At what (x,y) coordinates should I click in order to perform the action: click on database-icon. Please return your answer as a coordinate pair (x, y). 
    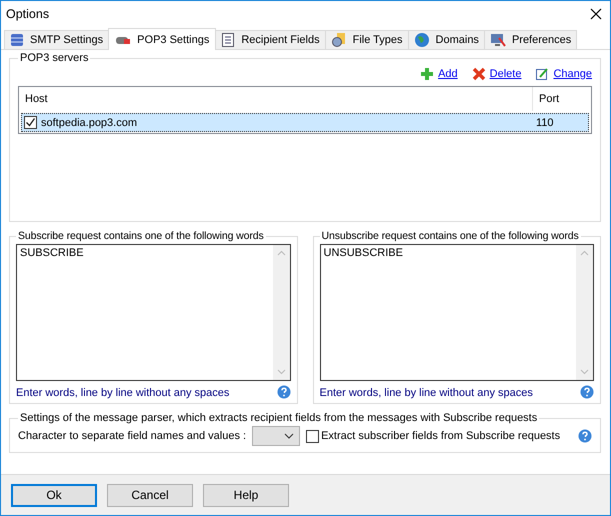
    Looking at the image, I should click on (17, 40).